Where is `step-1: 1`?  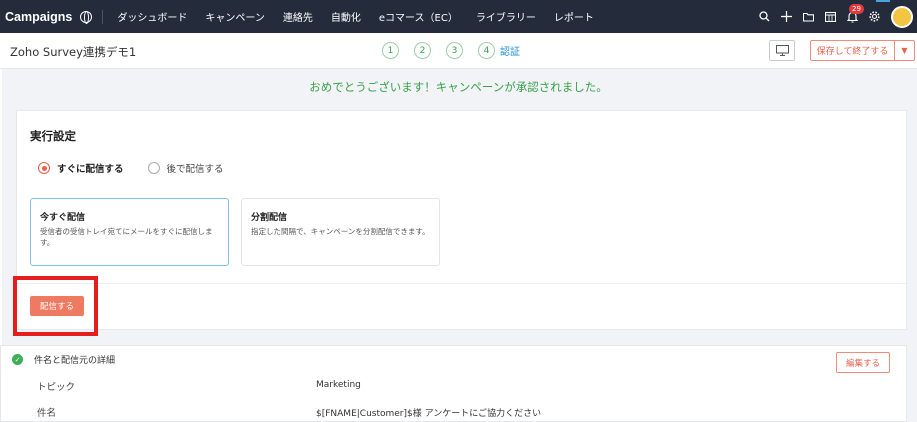 step-1: 1 is located at coordinates (390, 50).